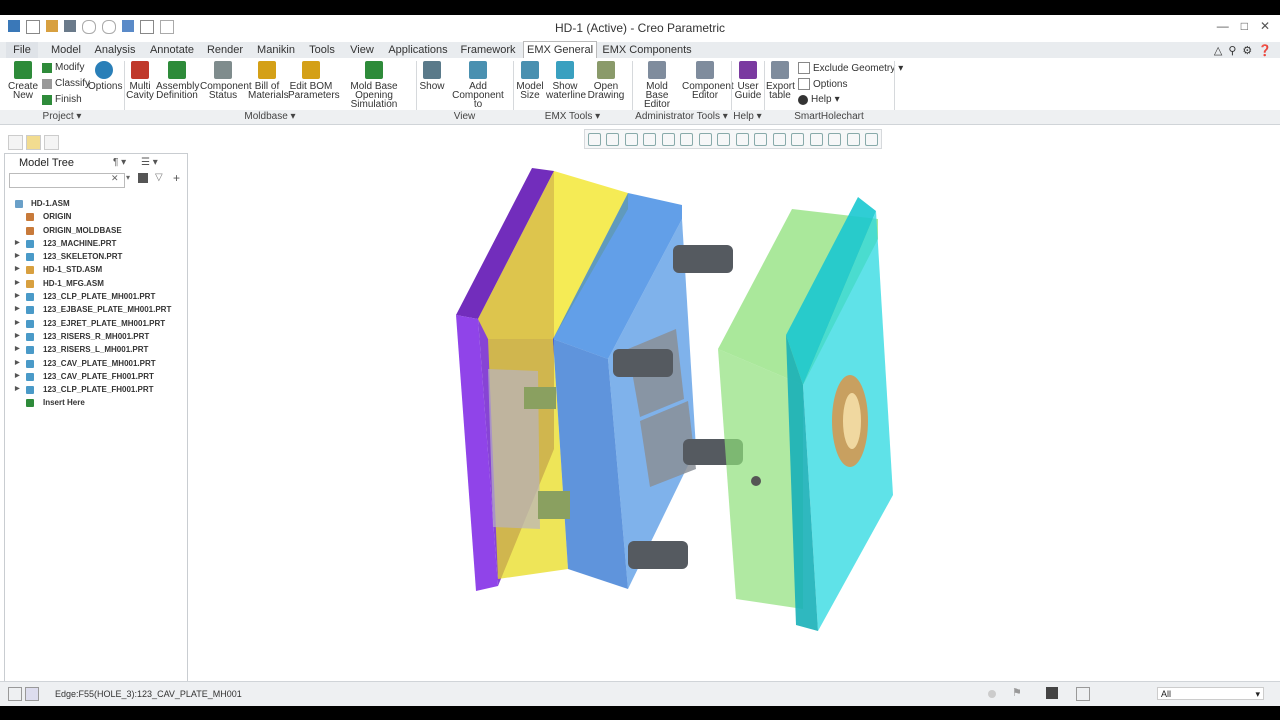  Describe the element at coordinates (816, 139) in the screenshot. I see `datum-axes-icon` at that location.